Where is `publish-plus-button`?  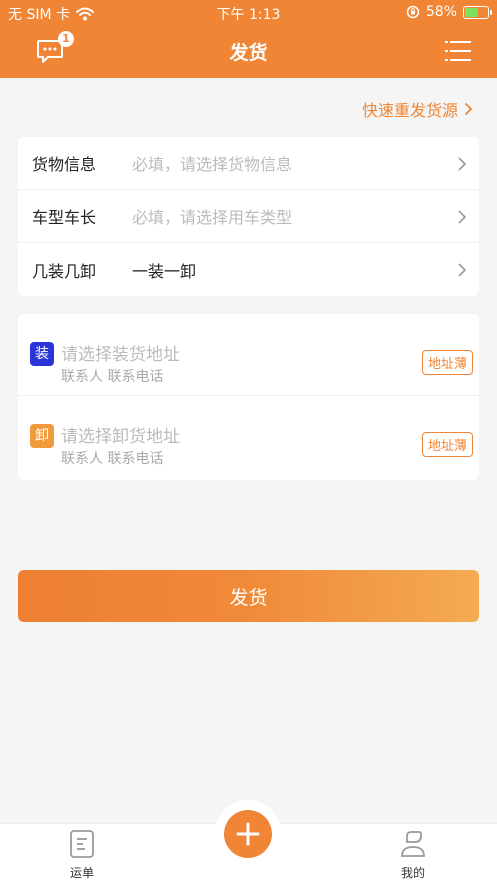 publish-plus-button is located at coordinates (248, 834).